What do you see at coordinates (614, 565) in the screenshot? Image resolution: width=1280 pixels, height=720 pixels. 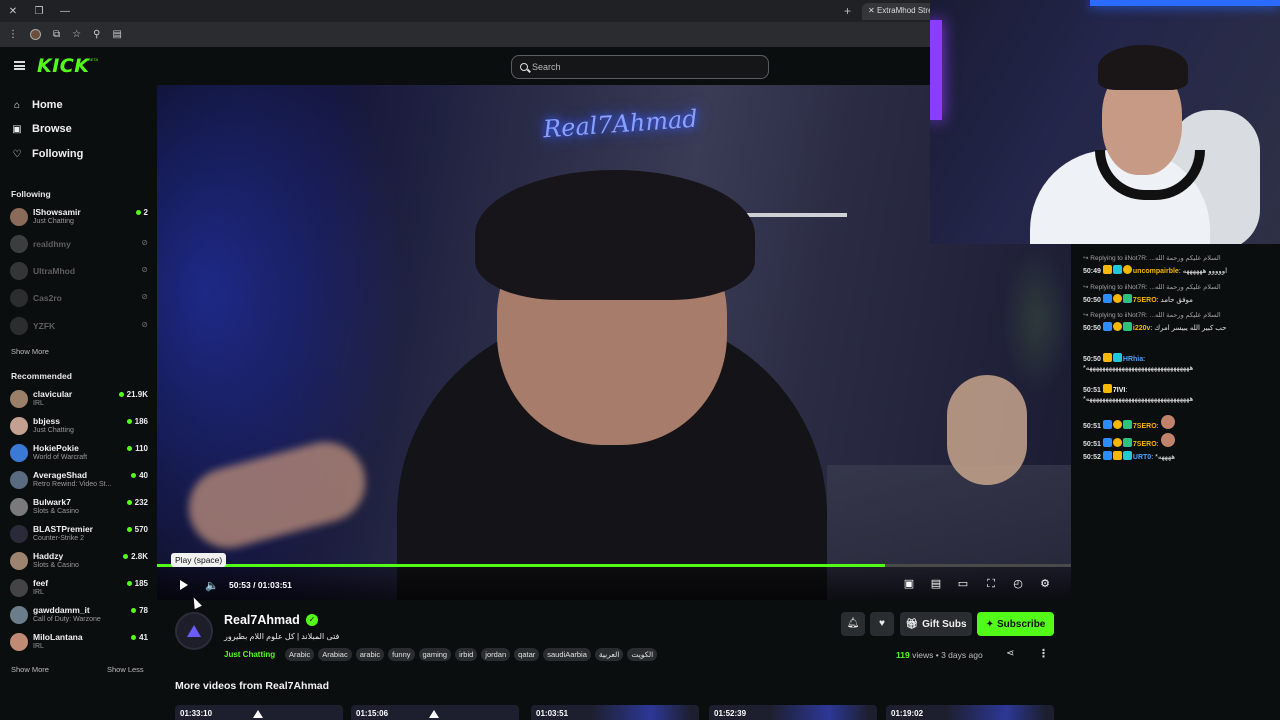 I see `progress-bar` at bounding box center [614, 565].